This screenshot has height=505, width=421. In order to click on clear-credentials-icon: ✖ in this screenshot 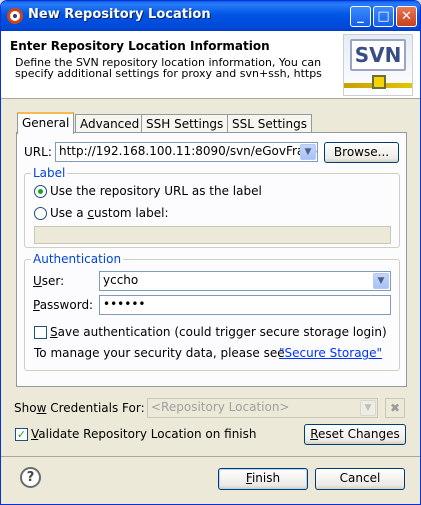, I will do `click(395, 408)`.